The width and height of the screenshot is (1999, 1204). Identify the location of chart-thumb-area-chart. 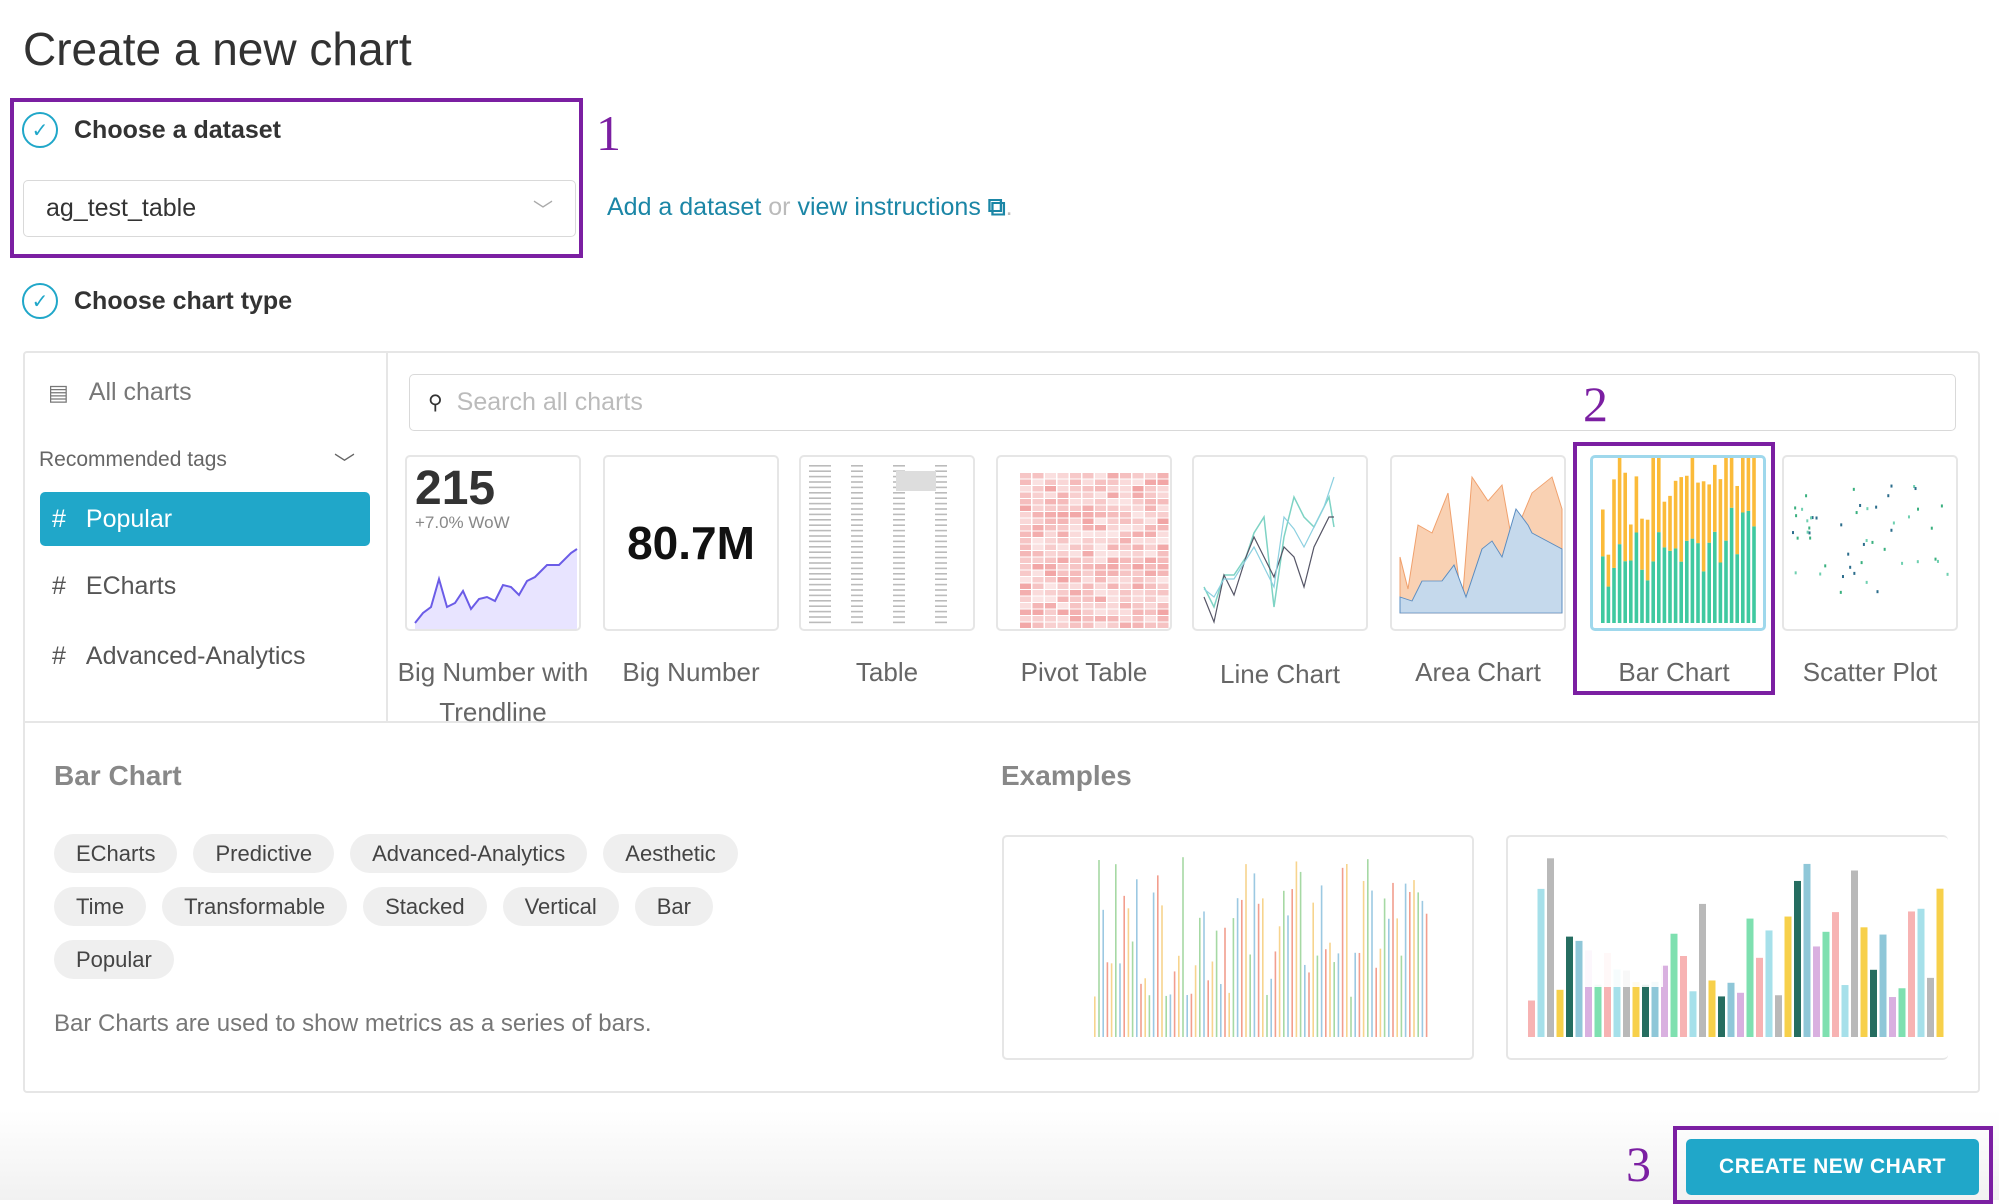
(1478, 543).